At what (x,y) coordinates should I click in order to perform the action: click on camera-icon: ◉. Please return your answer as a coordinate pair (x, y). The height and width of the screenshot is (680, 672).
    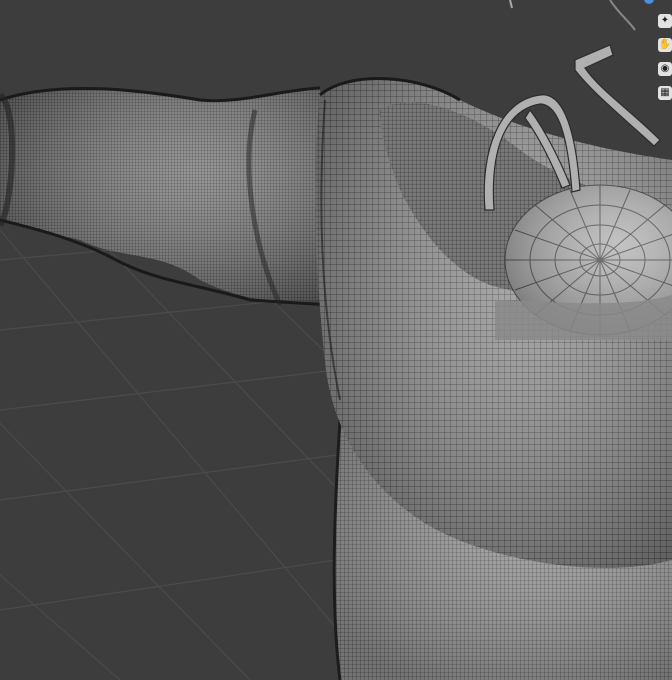
    Looking at the image, I should click on (665, 69).